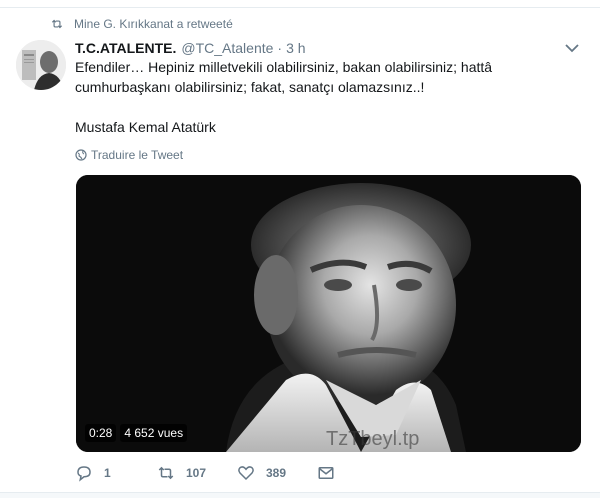 The image size is (600, 498). I want to click on retweet-count: 107, so click(196, 473).